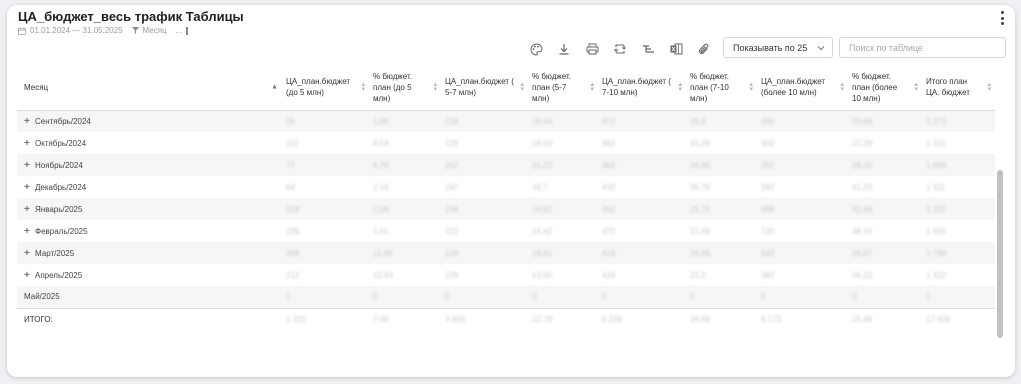 This screenshot has height=384, width=1021. Describe the element at coordinates (383, 275) in the screenshot. I see `value-cell: 12,93` at that location.